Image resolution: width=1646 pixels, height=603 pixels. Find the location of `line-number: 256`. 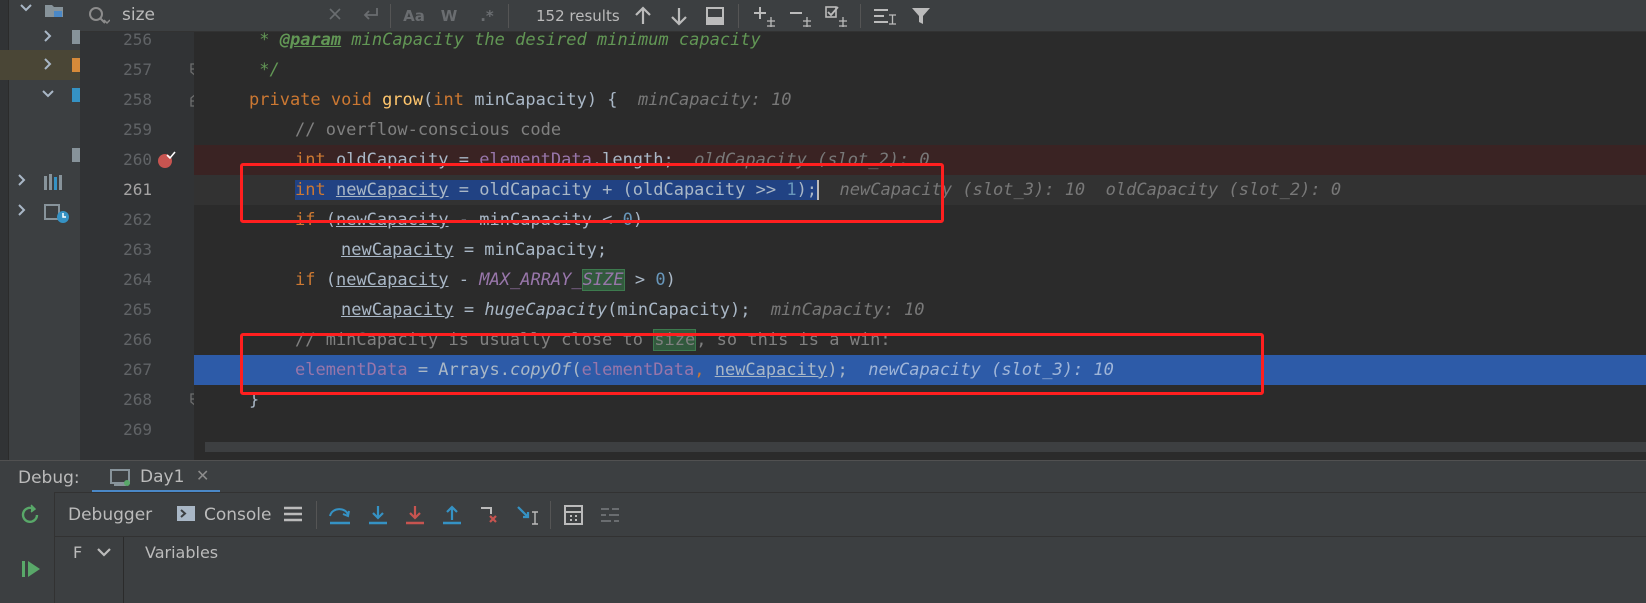

line-number: 256 is located at coordinates (137, 39).